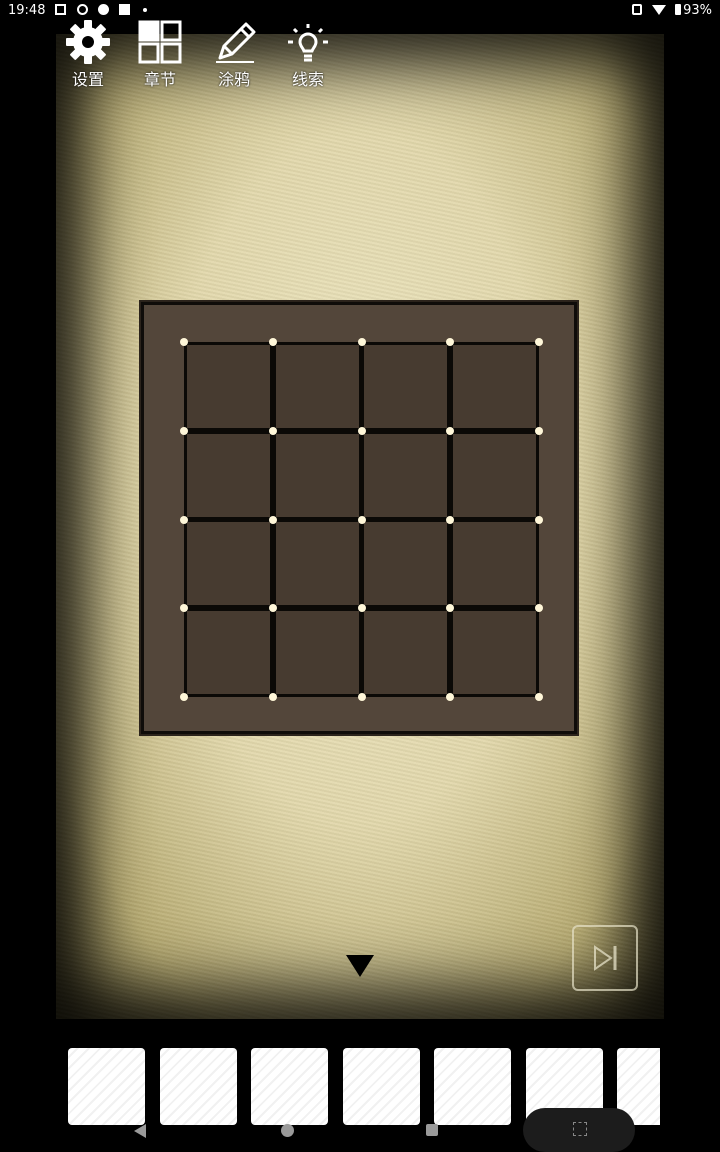 Image resolution: width=720 pixels, height=1152 pixels. I want to click on graffiti-label: 涂鸦, so click(233, 79).